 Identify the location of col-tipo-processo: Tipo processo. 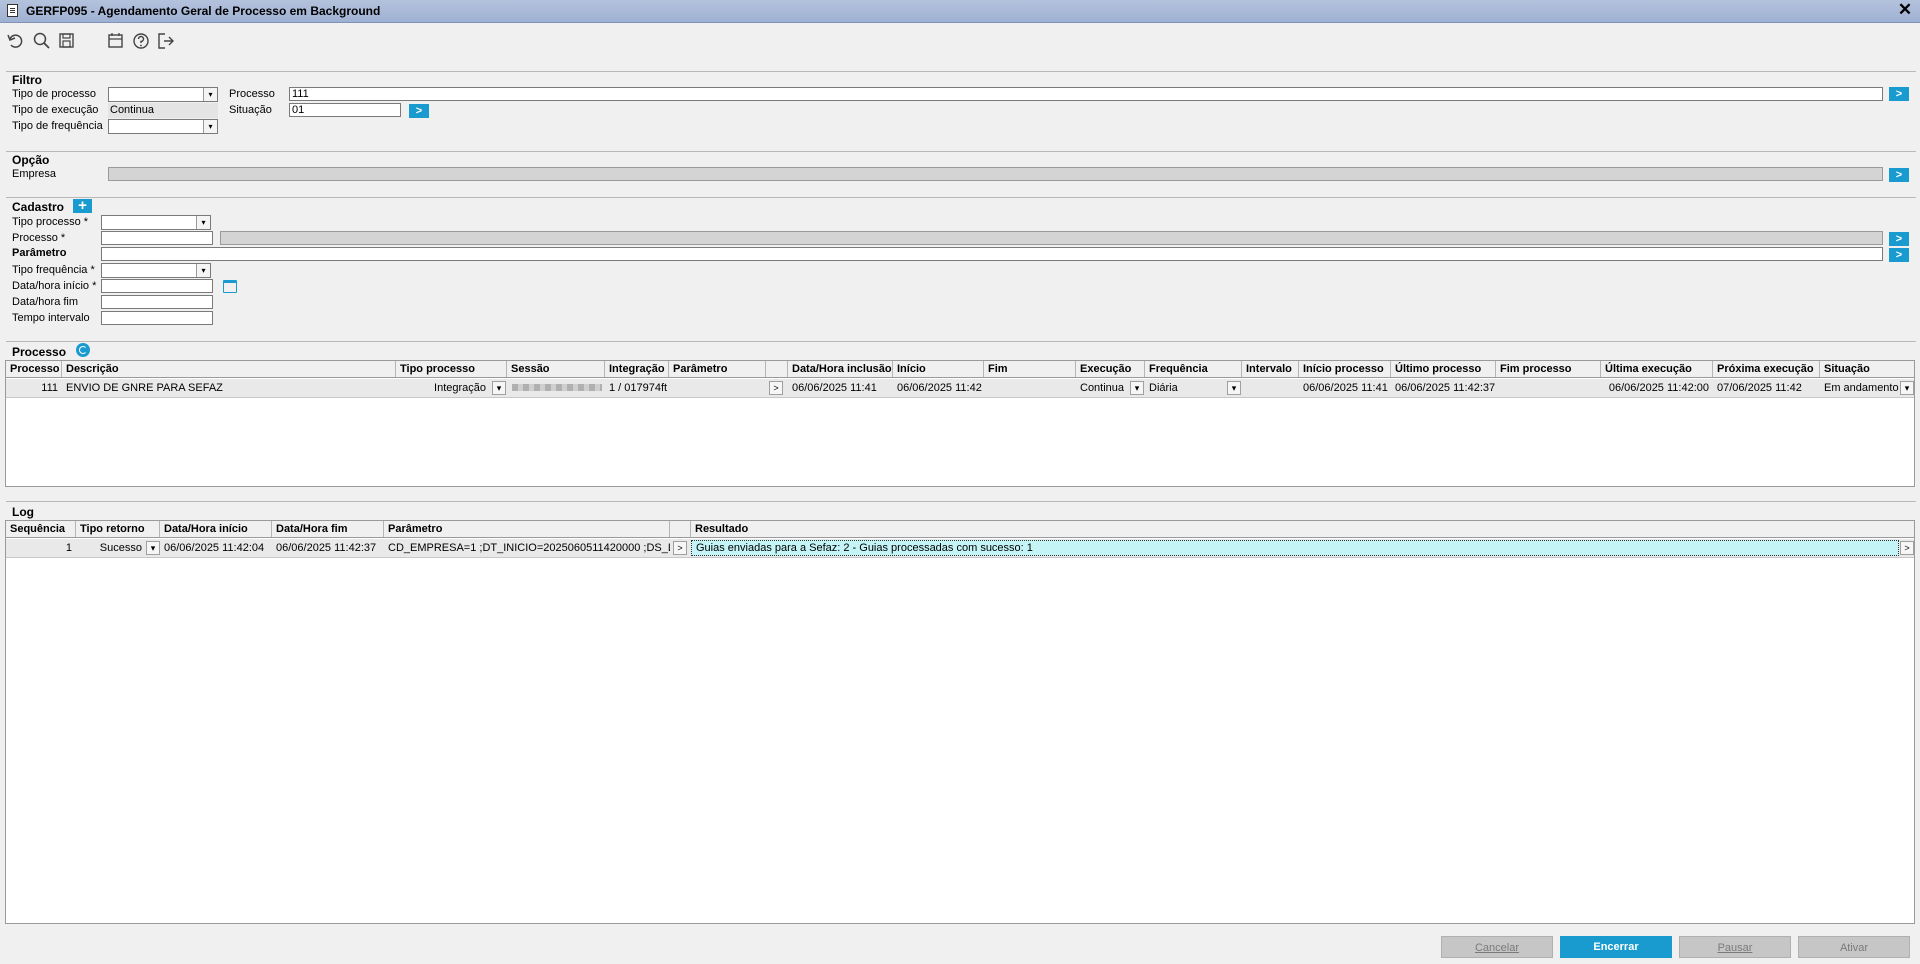
(451, 369).